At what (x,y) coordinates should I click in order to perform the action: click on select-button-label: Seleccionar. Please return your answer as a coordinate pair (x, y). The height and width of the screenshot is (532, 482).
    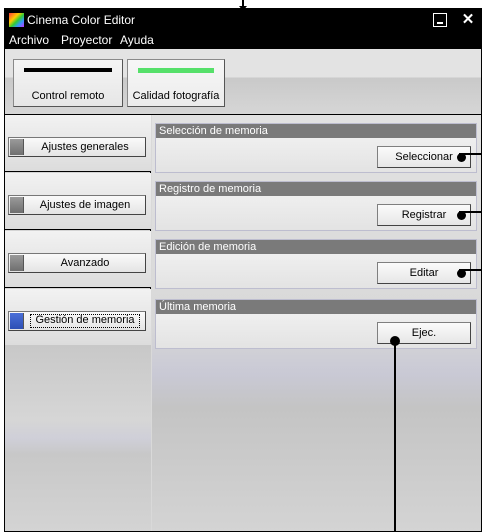
    Looking at the image, I should click on (424, 157).